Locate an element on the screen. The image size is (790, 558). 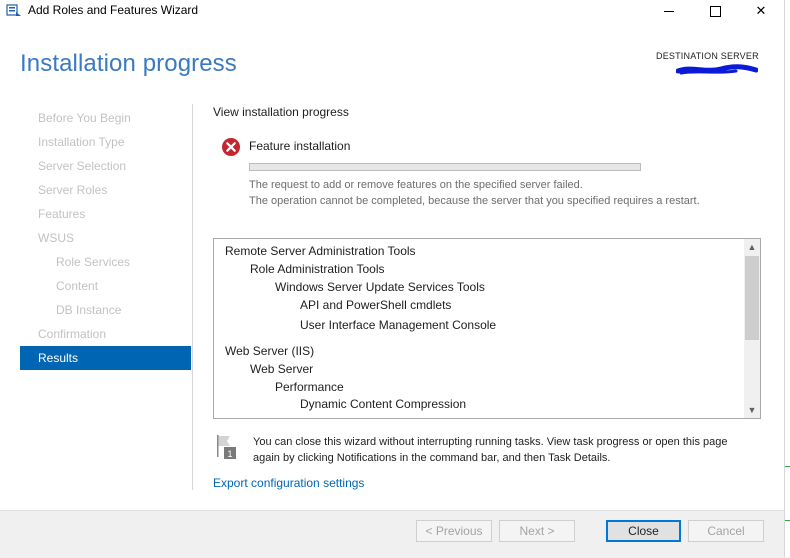
next-button: Next > is located at coordinates (537, 531).